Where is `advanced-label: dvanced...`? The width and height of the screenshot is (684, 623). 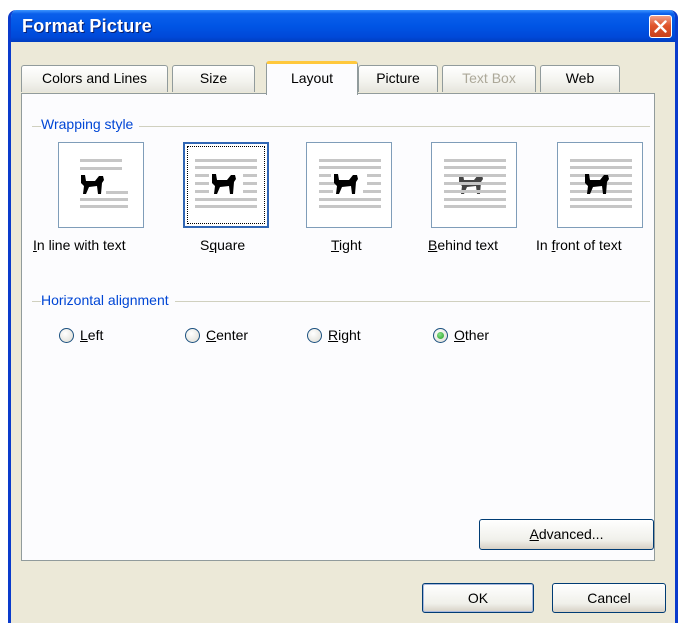 advanced-label: dvanced... is located at coordinates (571, 534).